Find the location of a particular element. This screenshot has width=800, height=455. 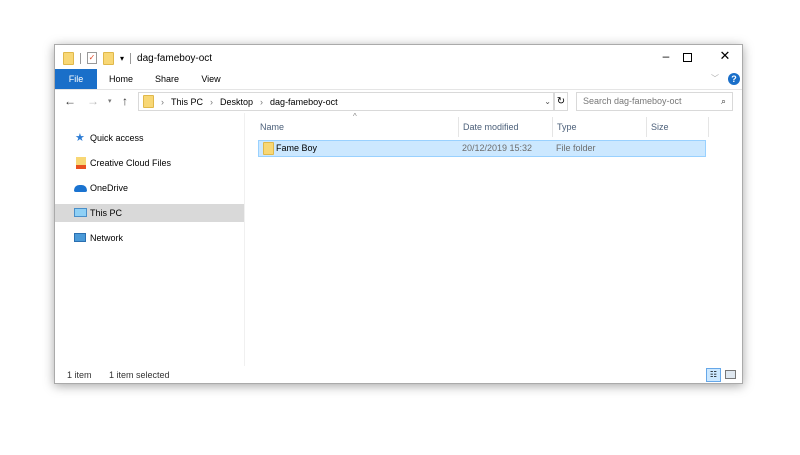

column-header-type: Type is located at coordinates (600, 127).